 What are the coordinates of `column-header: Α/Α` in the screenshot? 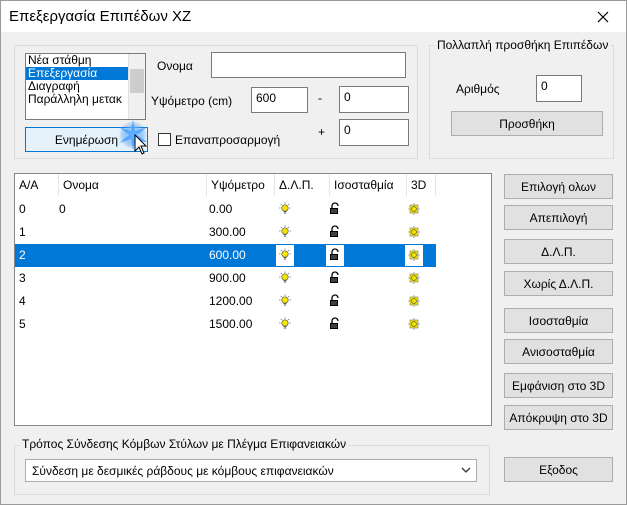 It's located at (37, 185).